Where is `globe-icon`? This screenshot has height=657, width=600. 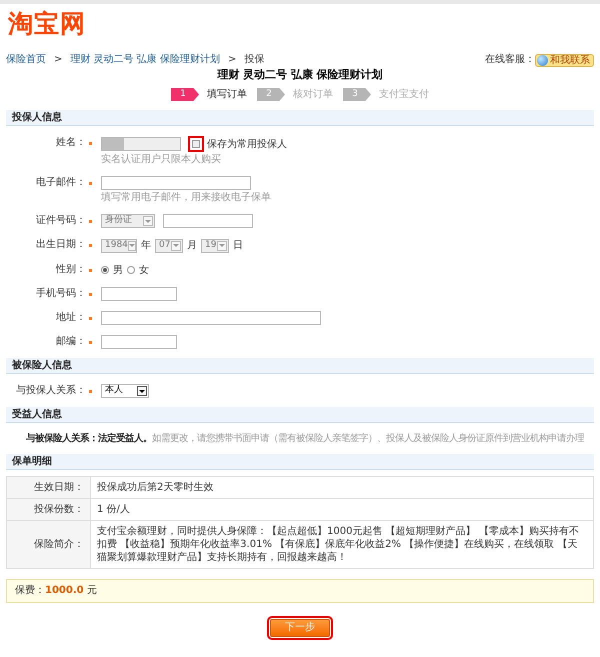 globe-icon is located at coordinates (542, 60).